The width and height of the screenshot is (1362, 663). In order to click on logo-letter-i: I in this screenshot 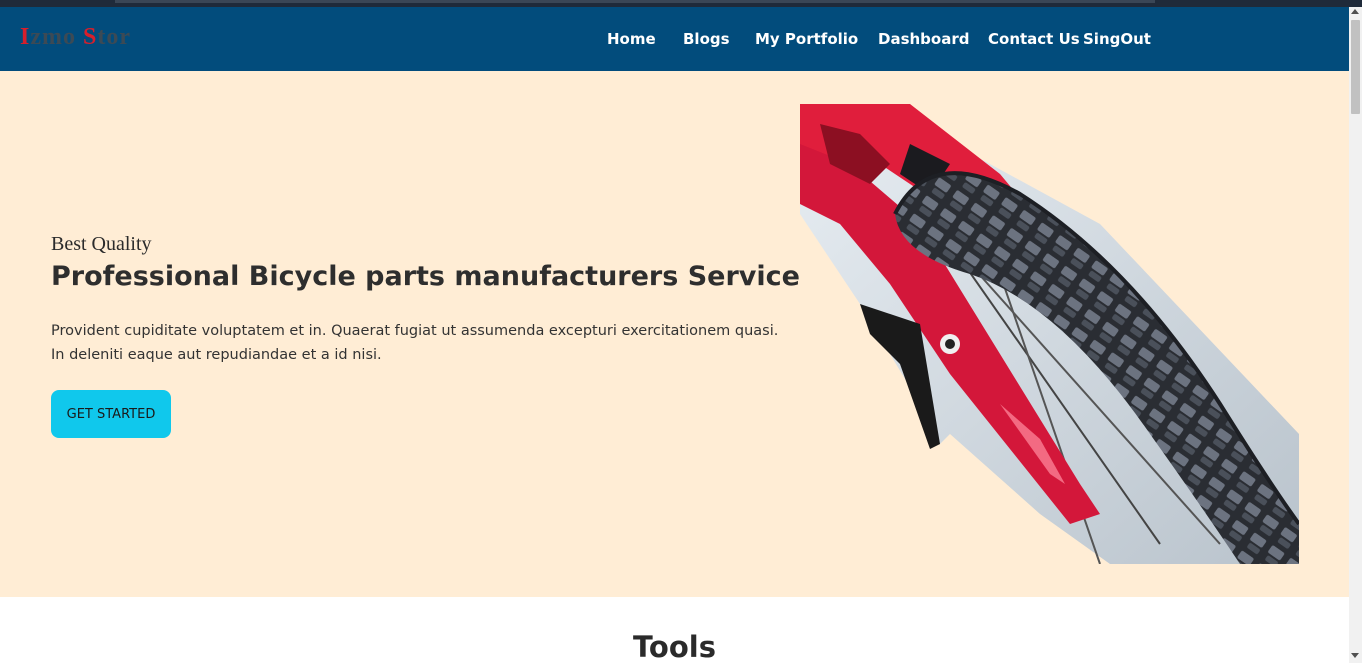, I will do `click(25, 37)`.